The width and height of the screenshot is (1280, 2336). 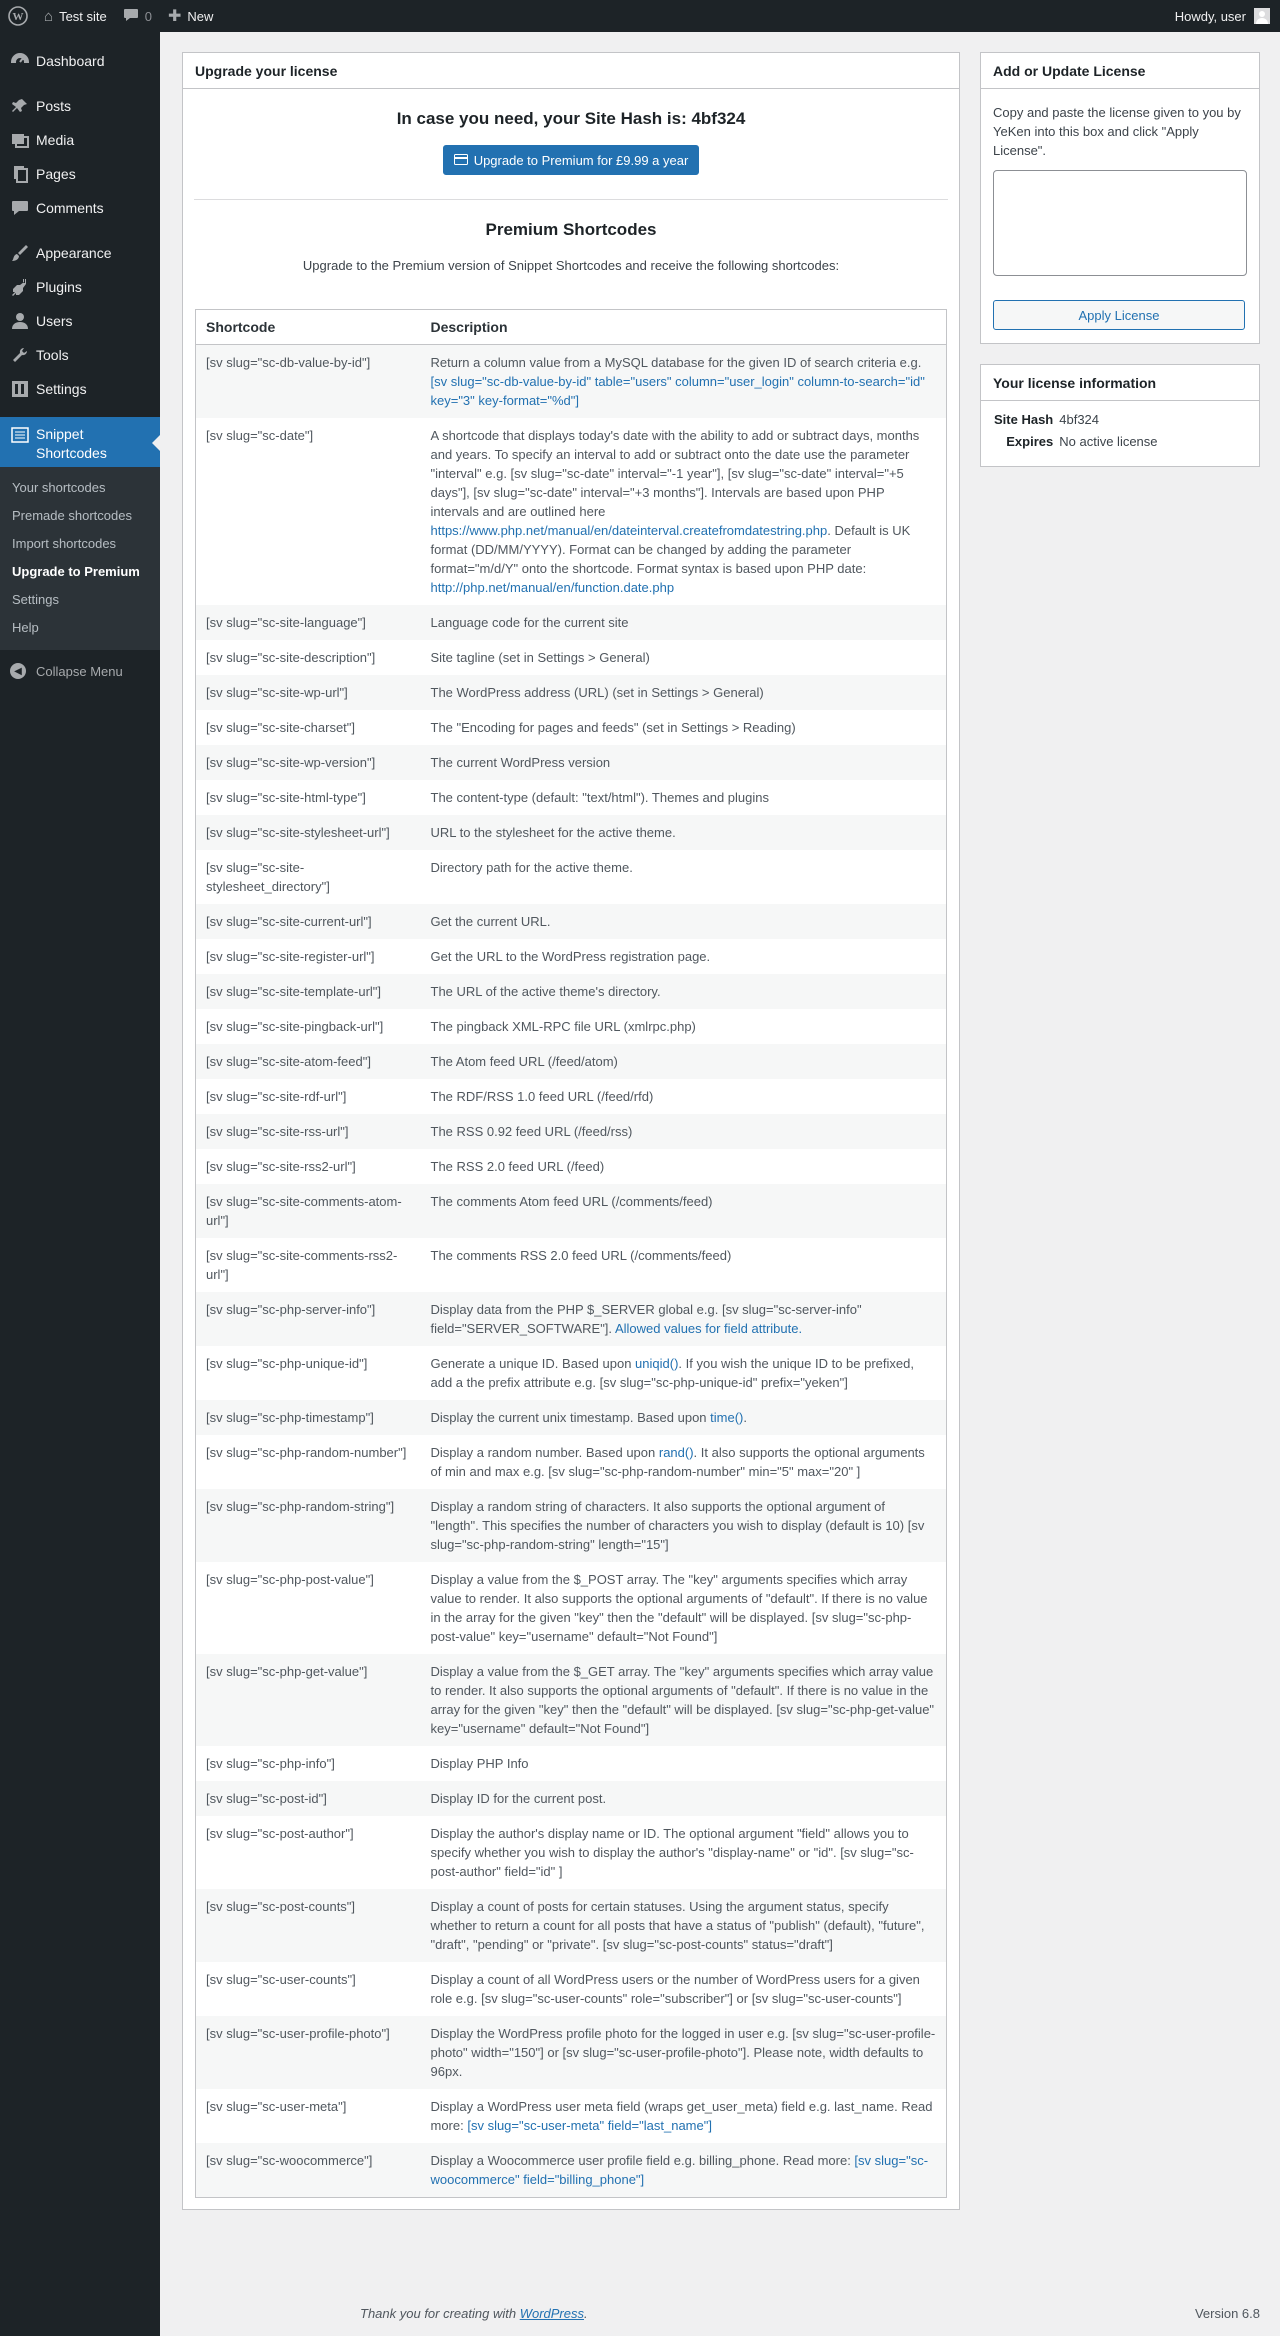 I want to click on footer-version: Version 6.8, so click(x=1227, y=2313).